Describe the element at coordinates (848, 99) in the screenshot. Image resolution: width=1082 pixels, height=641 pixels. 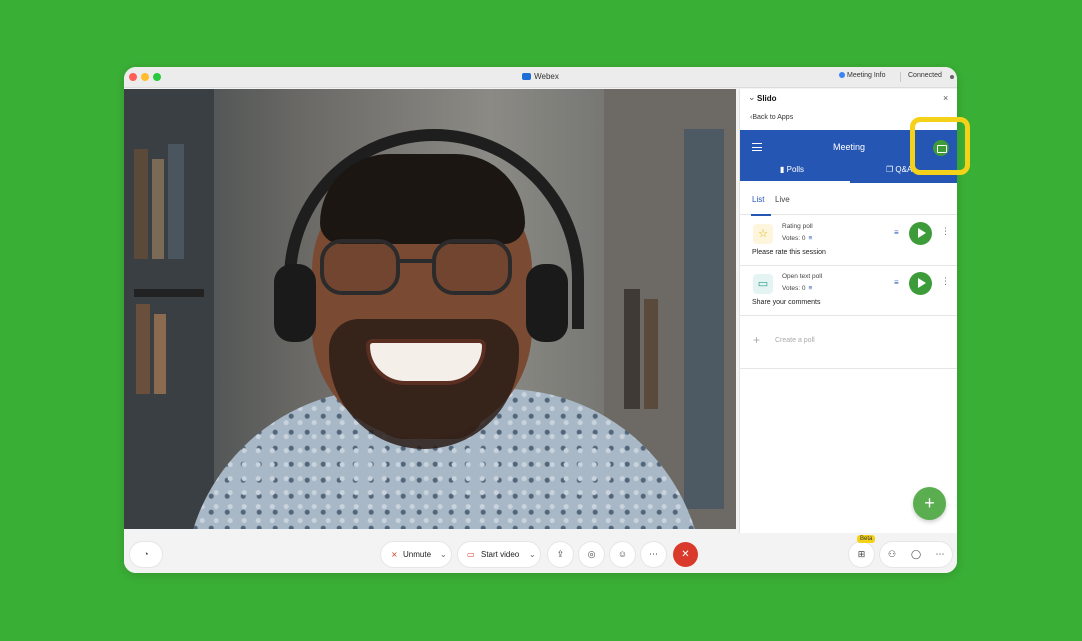
I see `panel-header: ⌄ Slido ×` at that location.